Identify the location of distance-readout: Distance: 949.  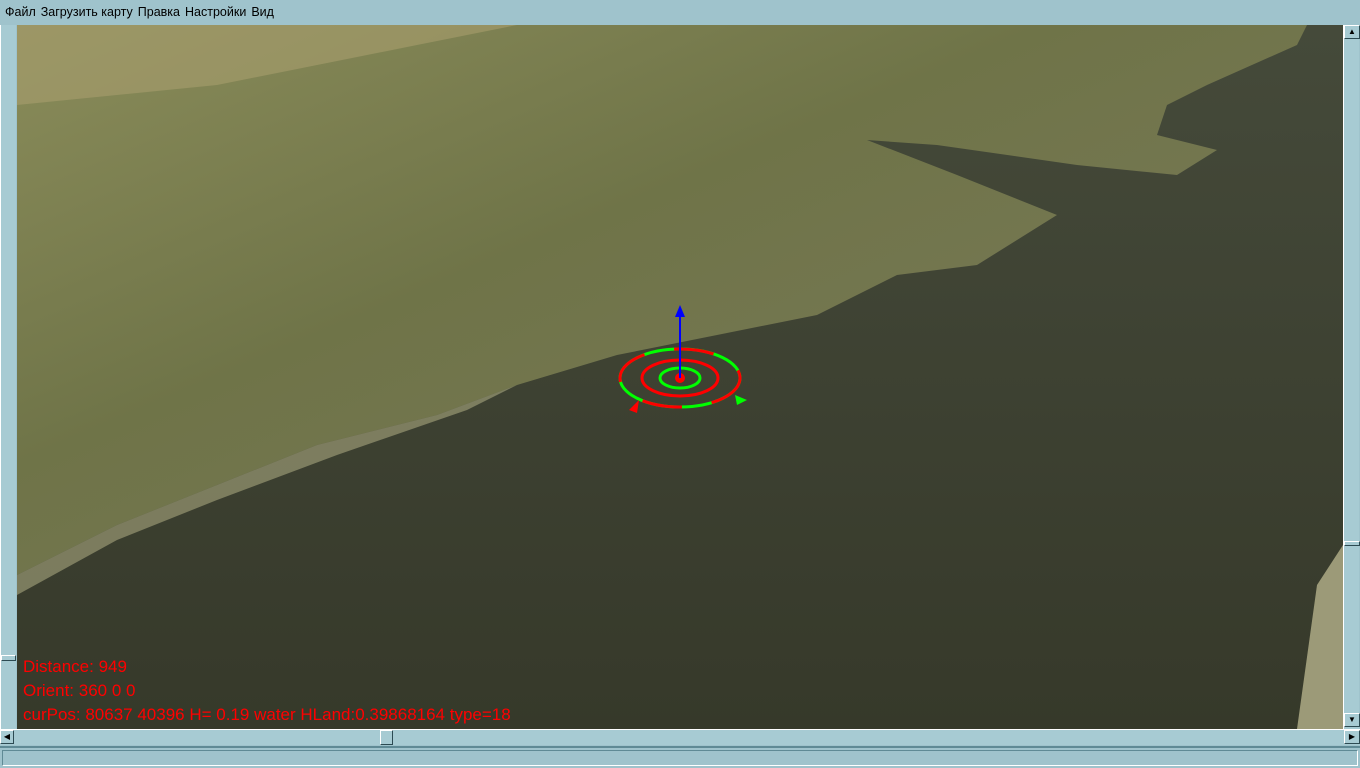
(75, 666).